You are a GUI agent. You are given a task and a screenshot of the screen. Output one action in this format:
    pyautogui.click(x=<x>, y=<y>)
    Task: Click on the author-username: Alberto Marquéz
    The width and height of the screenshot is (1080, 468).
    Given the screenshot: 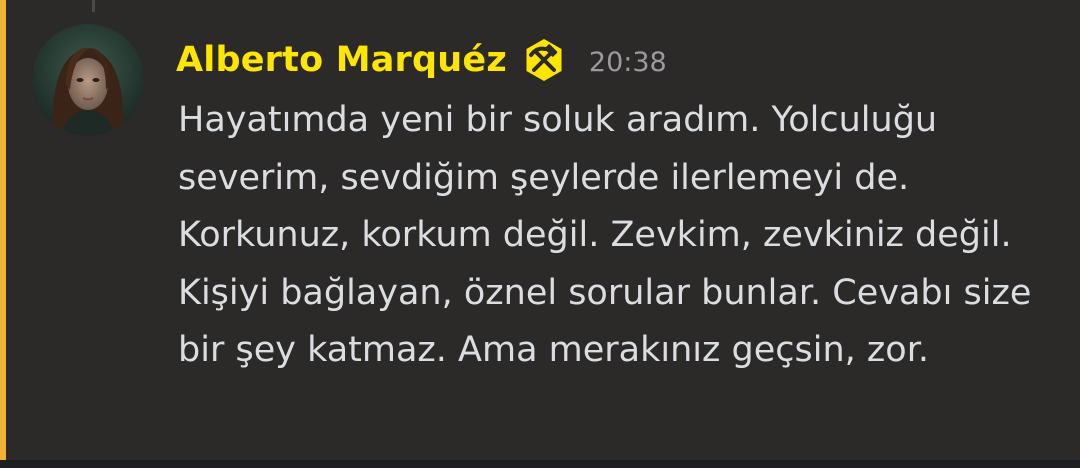 What is the action you would take?
    pyautogui.click(x=341, y=60)
    